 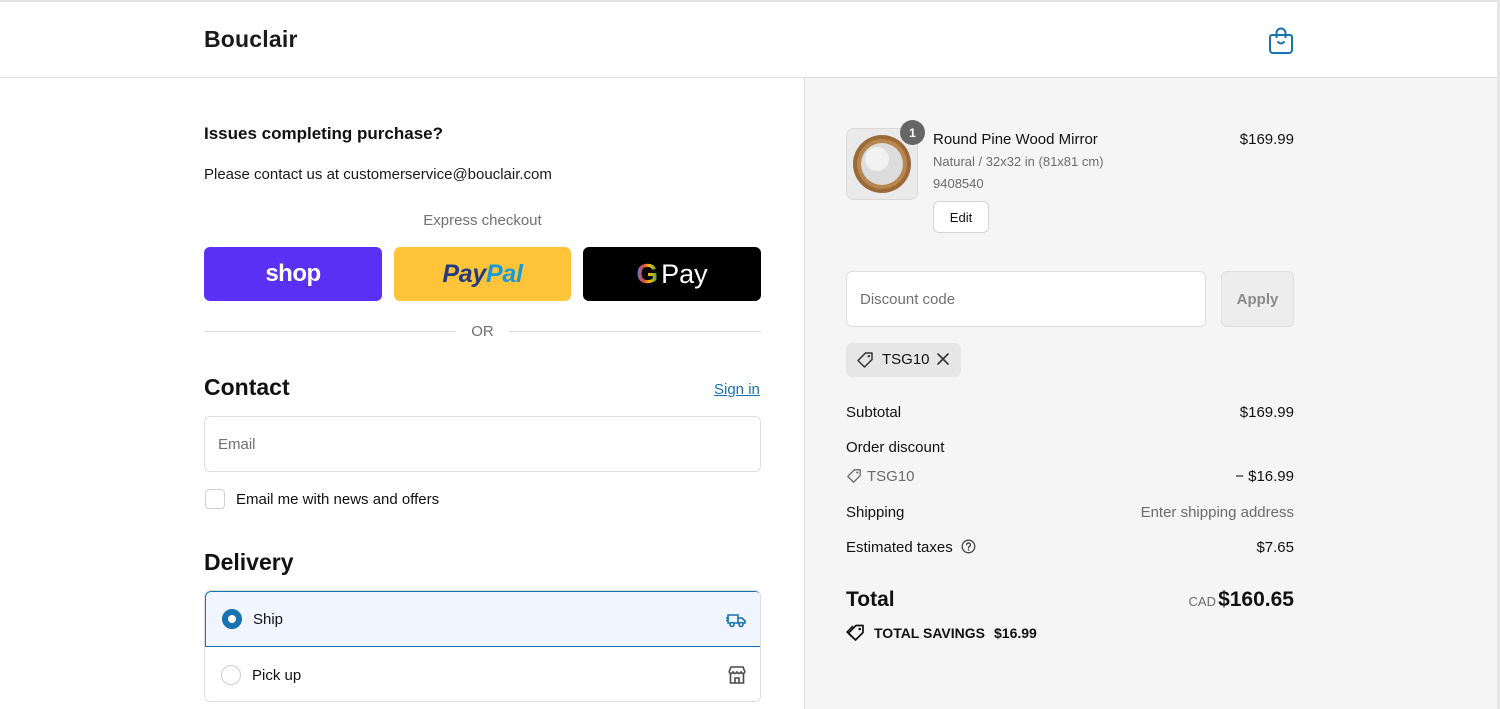 What do you see at coordinates (1257, 299) in the screenshot?
I see `apply-discount-button: Apply` at bounding box center [1257, 299].